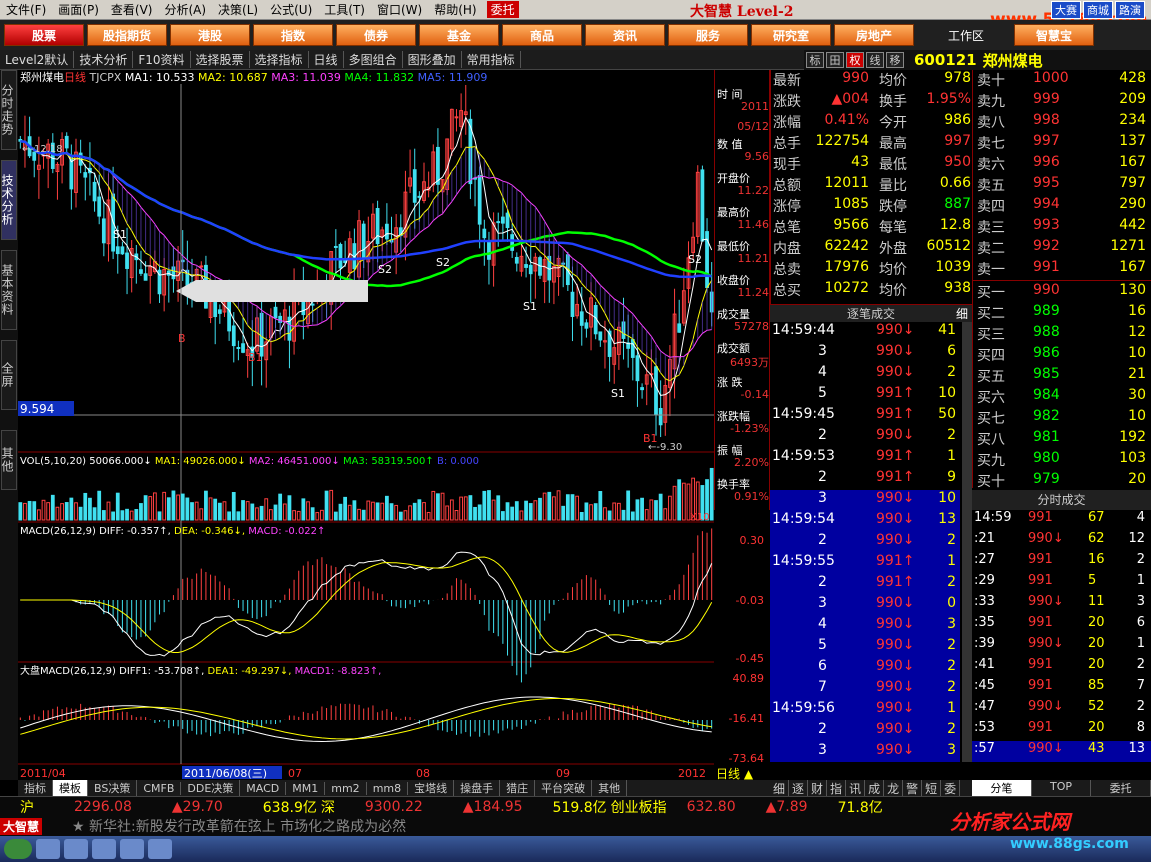  Describe the element at coordinates (238, 9) in the screenshot. I see `menu-item-4: 决策(L)` at that location.